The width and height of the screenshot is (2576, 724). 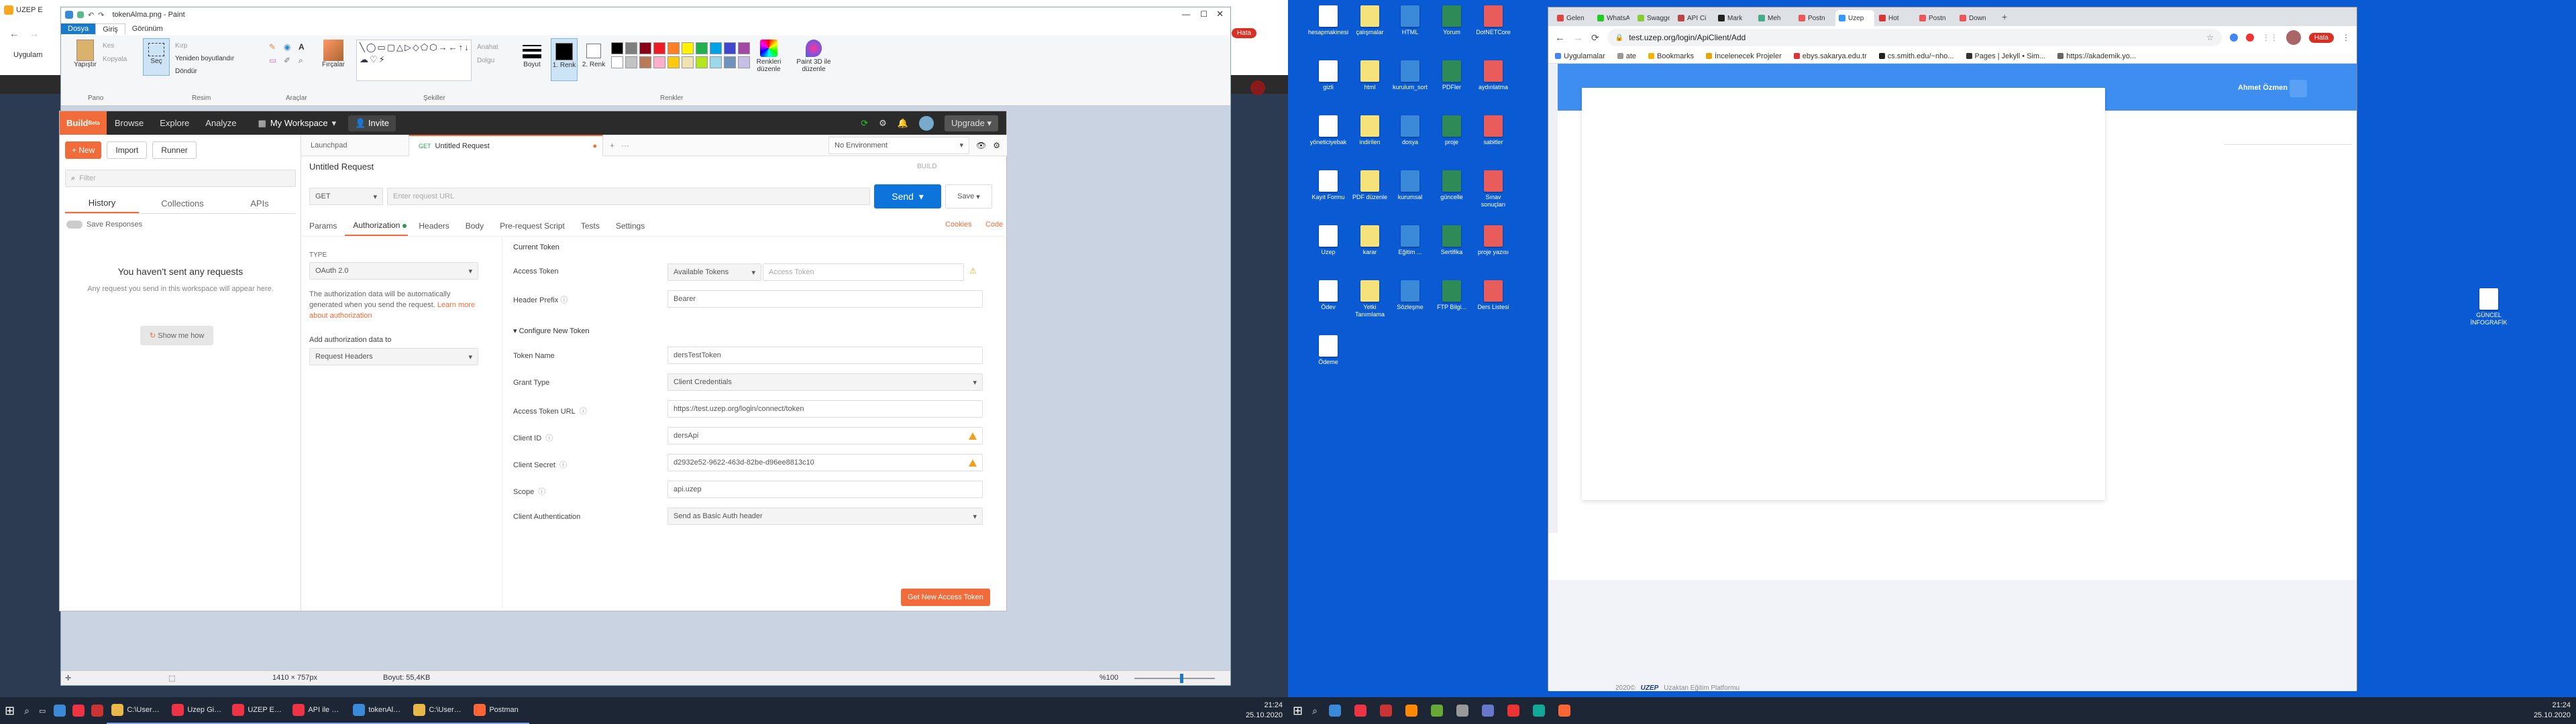 What do you see at coordinates (147, 28) in the screenshot?
I see `menu-view: Görünüm` at bounding box center [147, 28].